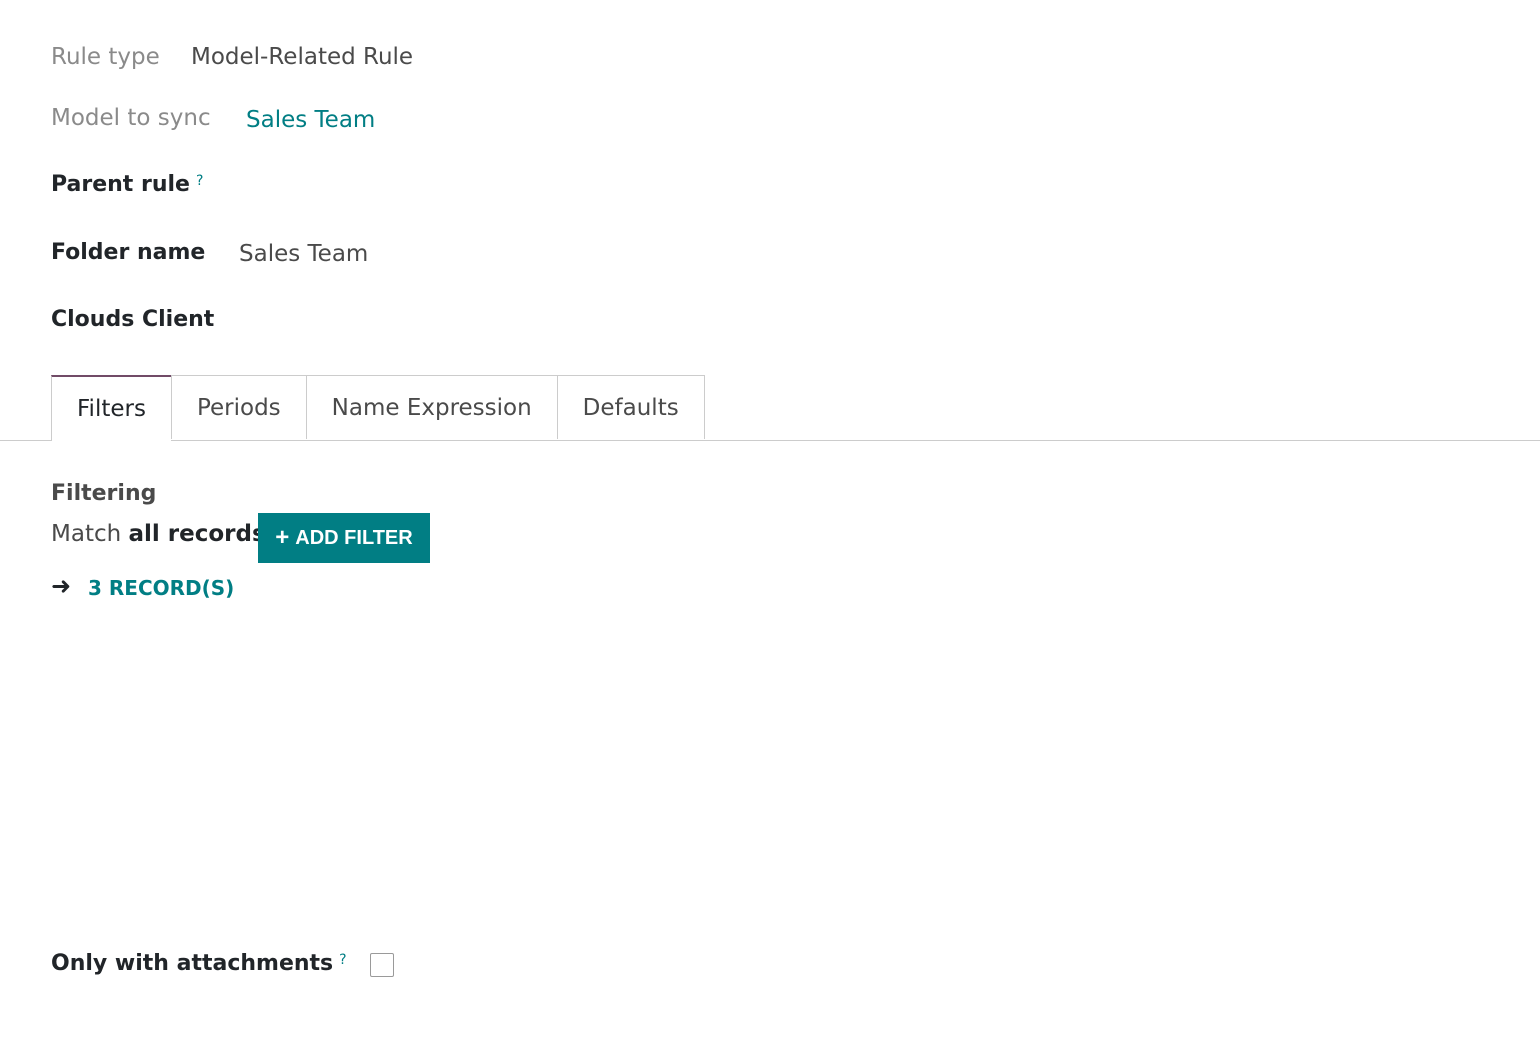  Describe the element at coordinates (354, 537) in the screenshot. I see `add-filter-label: ADD FILTER` at that location.